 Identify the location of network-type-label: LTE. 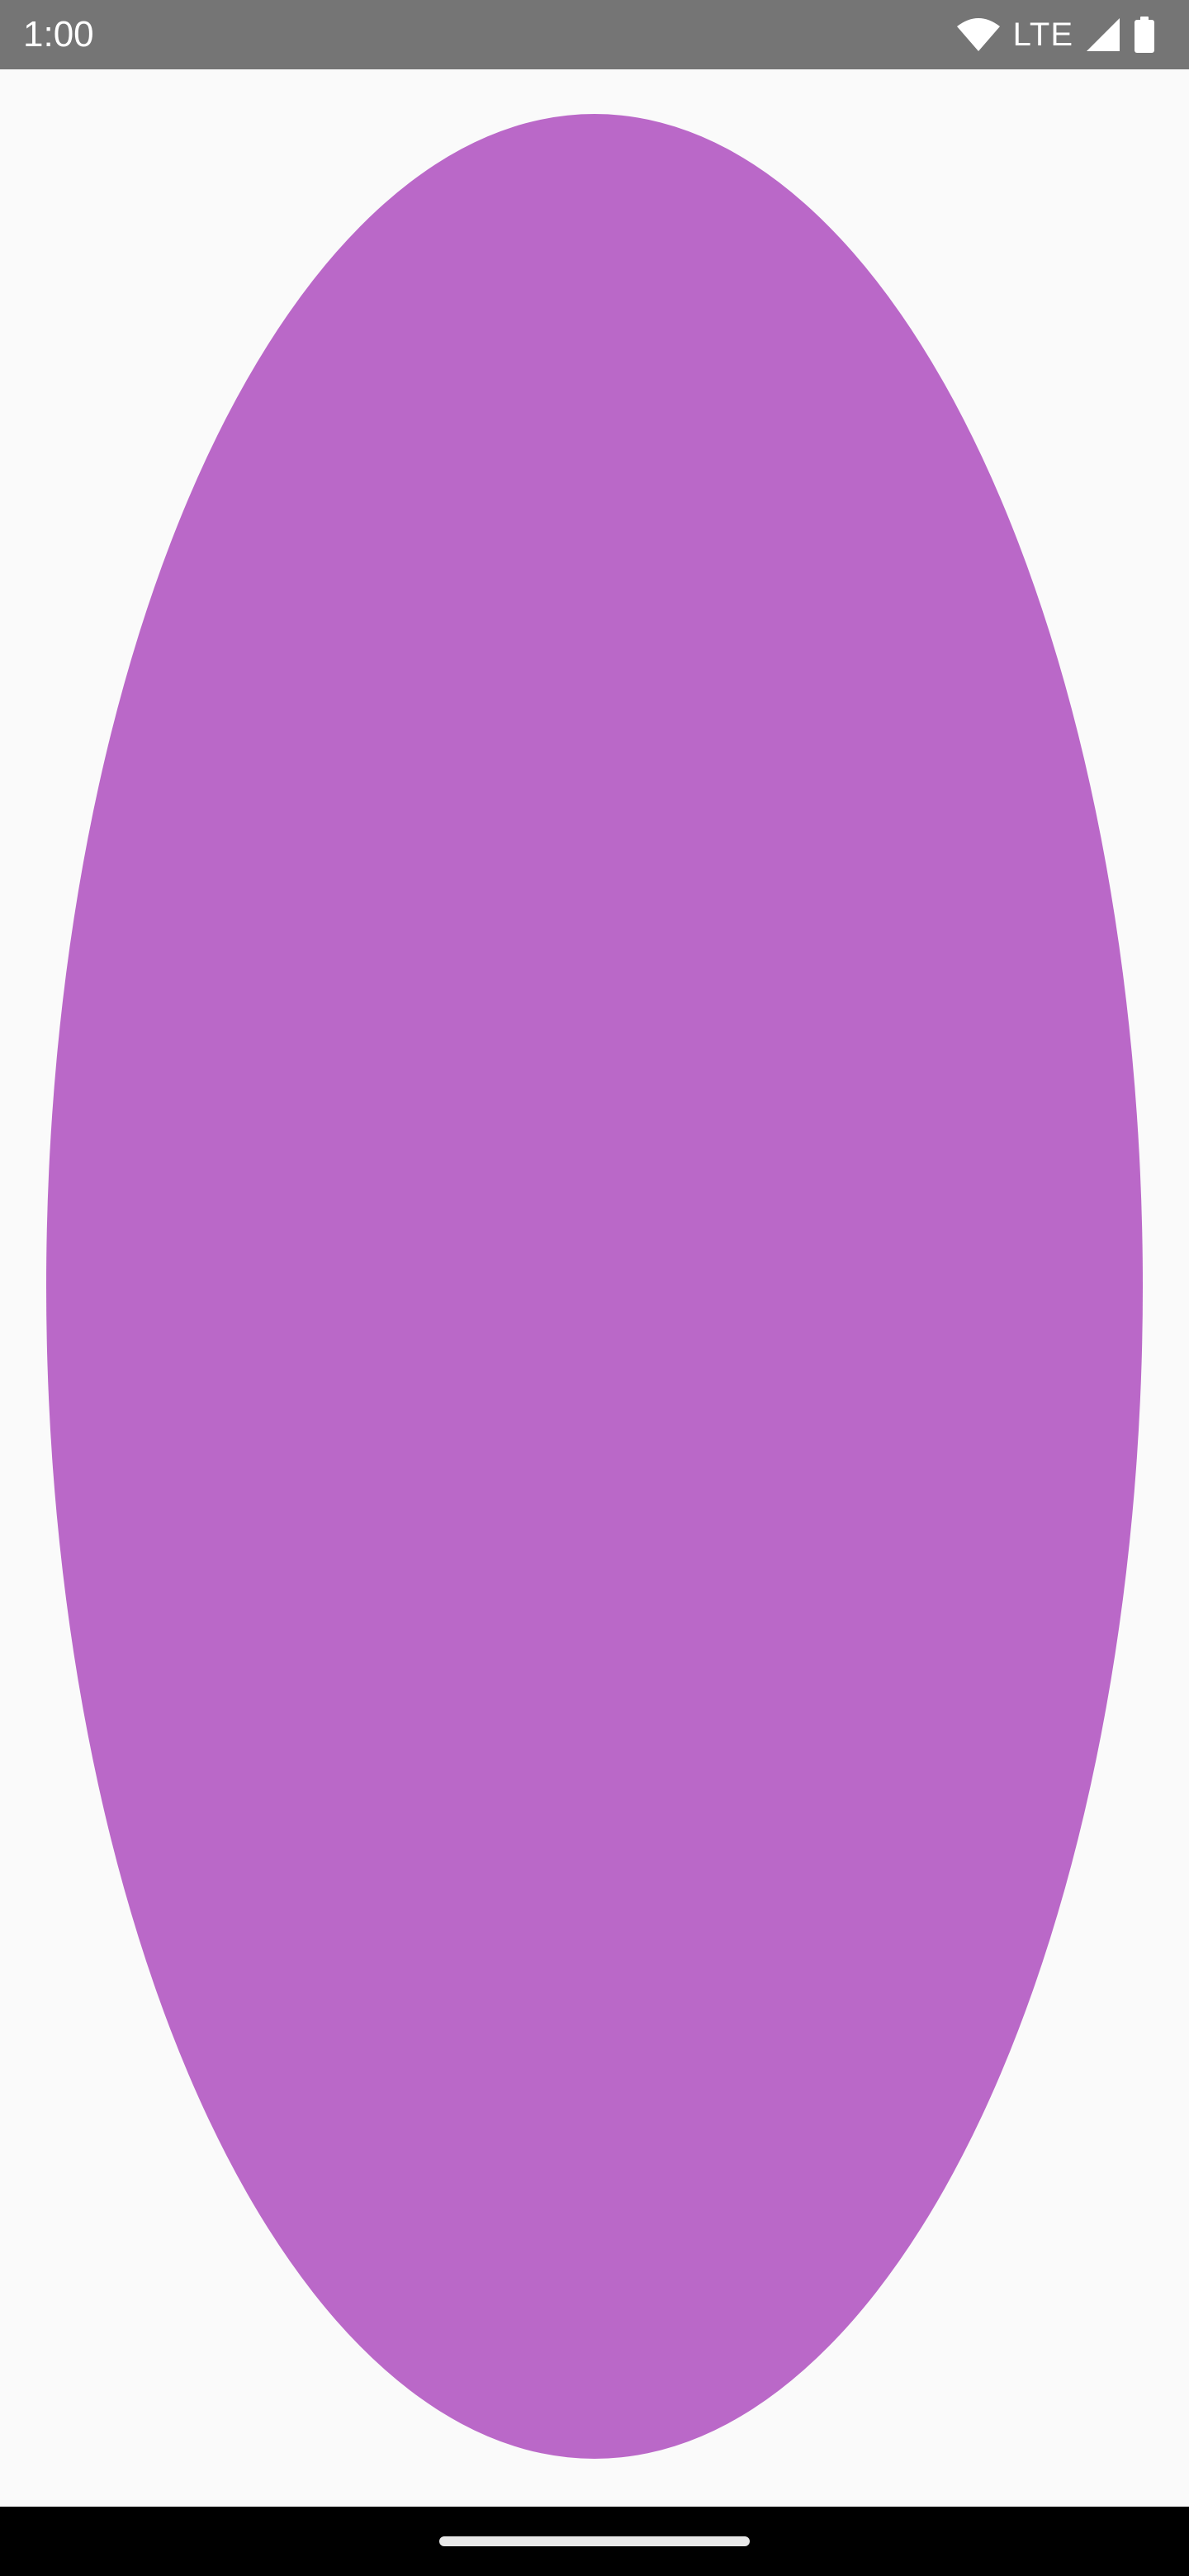
(1042, 35).